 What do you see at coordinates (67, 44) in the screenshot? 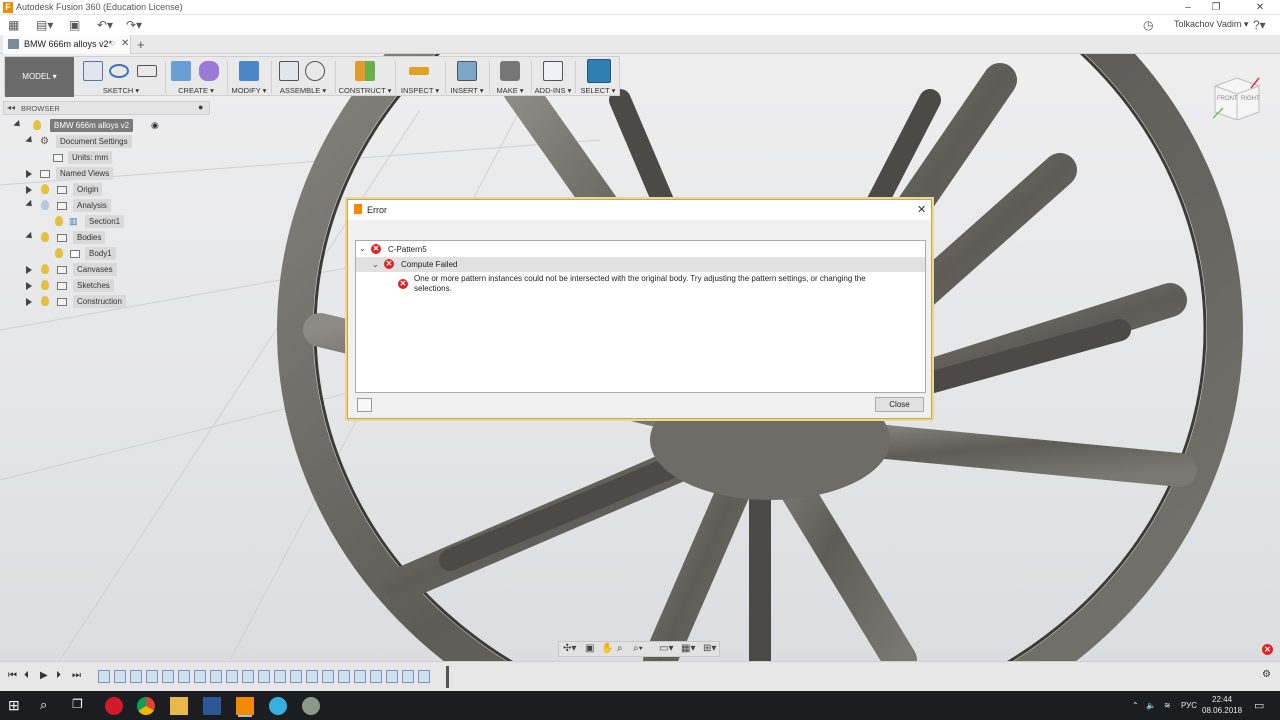
I see `document-tab: BMW 666m alloys v2* ○ ✕` at bounding box center [67, 44].